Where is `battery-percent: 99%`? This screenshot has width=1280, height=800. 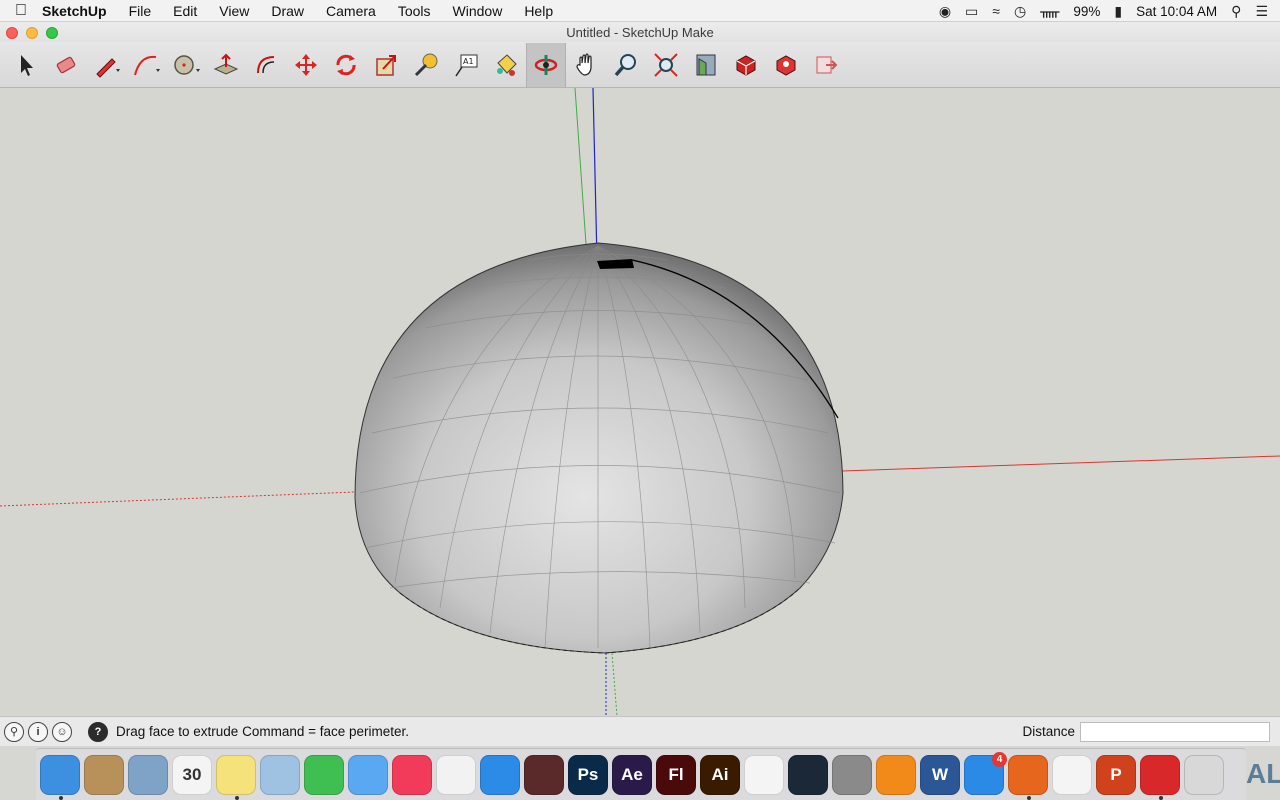
battery-percent: 99% is located at coordinates (1086, 11).